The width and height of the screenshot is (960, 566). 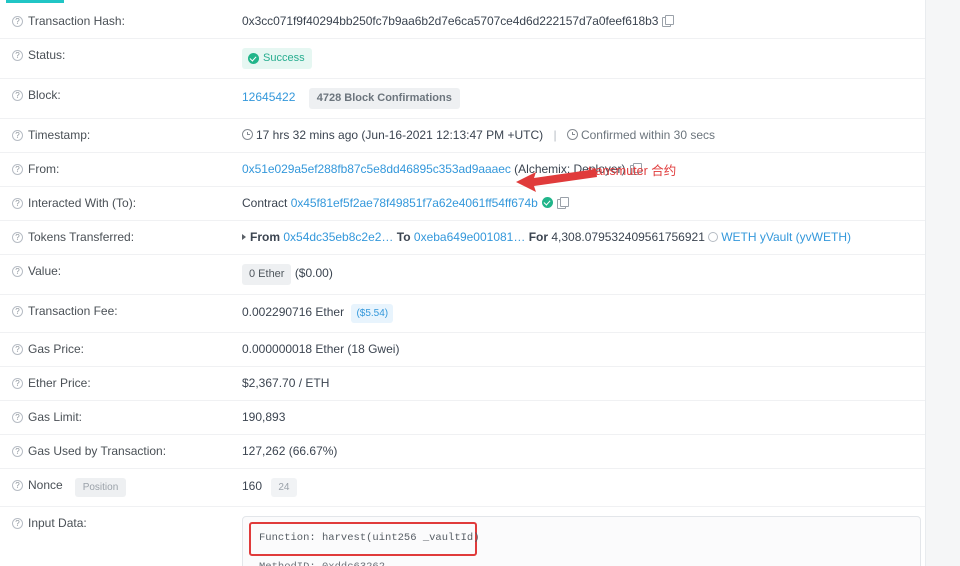 What do you see at coordinates (286, 383) in the screenshot?
I see `row-value-ether-price: $2,367.70 / ETH` at bounding box center [286, 383].